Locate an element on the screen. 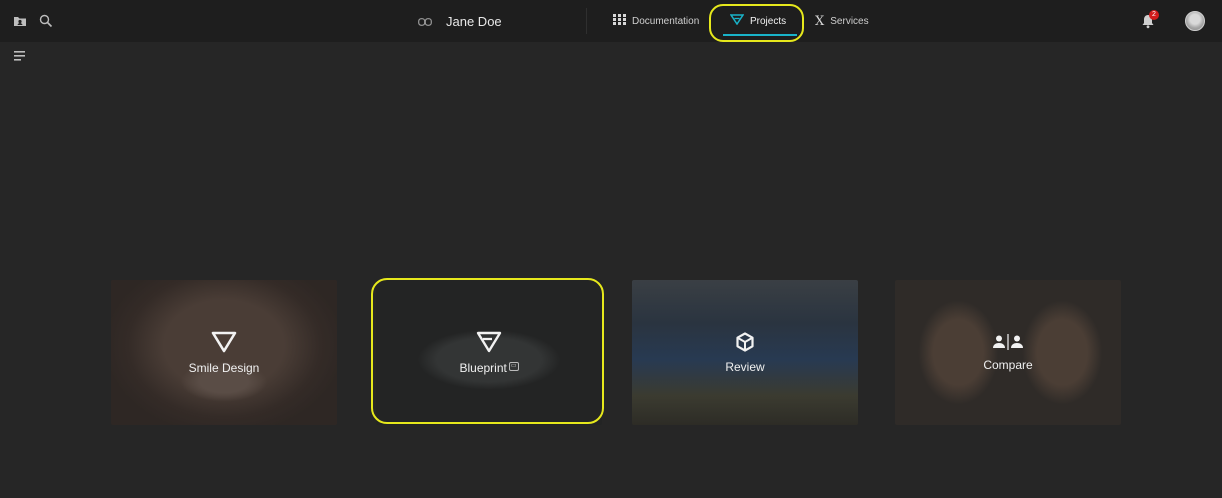  patient-folder-icon is located at coordinates (20, 21).